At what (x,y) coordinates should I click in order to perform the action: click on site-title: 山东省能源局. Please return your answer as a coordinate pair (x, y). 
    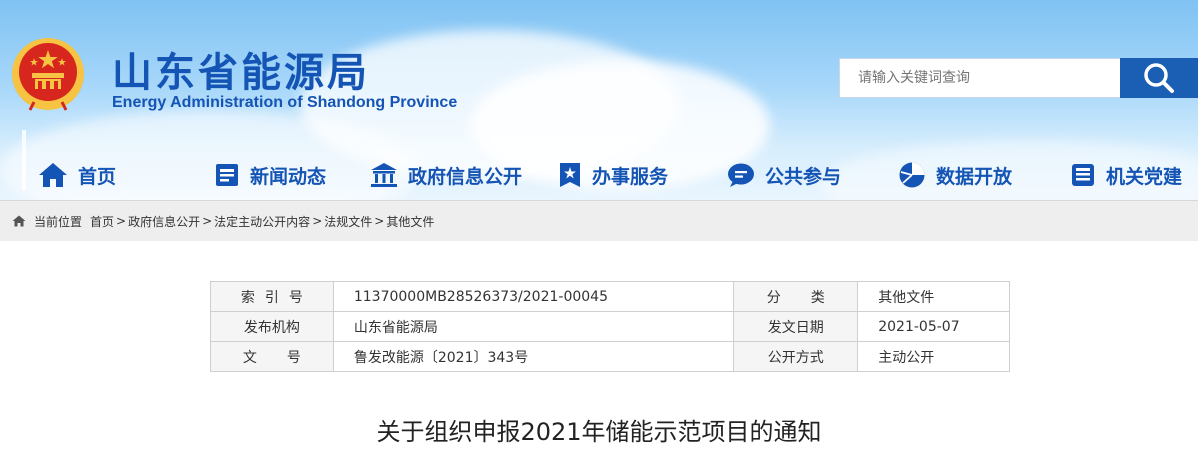
    Looking at the image, I should click on (241, 69).